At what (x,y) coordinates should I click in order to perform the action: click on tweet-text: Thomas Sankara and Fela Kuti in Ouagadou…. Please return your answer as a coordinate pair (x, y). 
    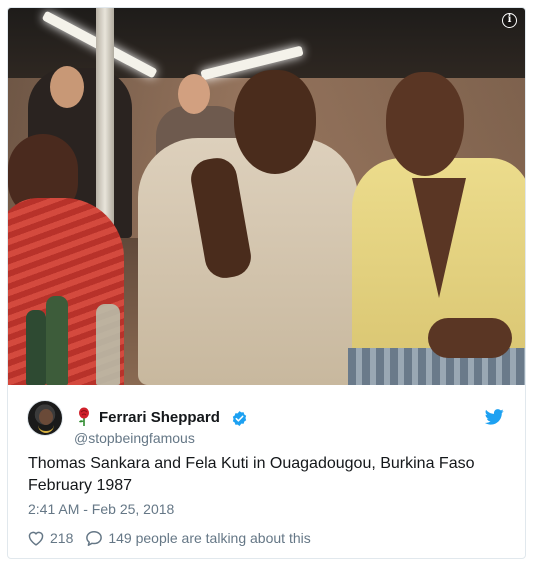
    Looking at the image, I should click on (268, 475).